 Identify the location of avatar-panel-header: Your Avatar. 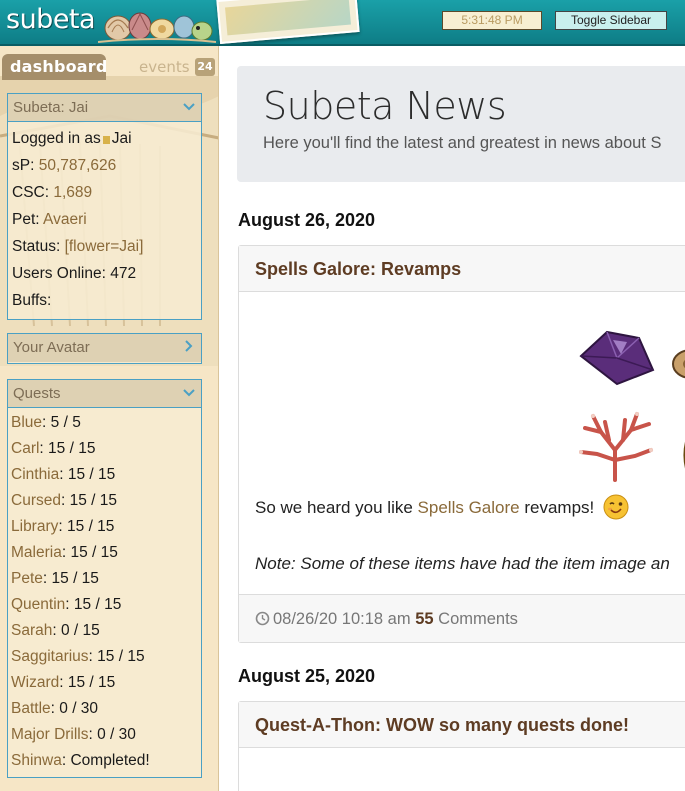
(104, 348).